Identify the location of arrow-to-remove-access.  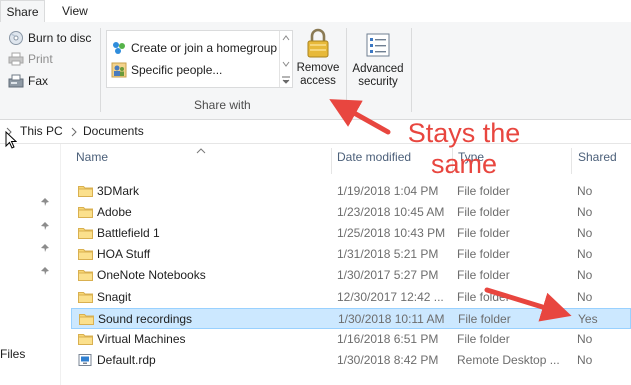
(360, 117).